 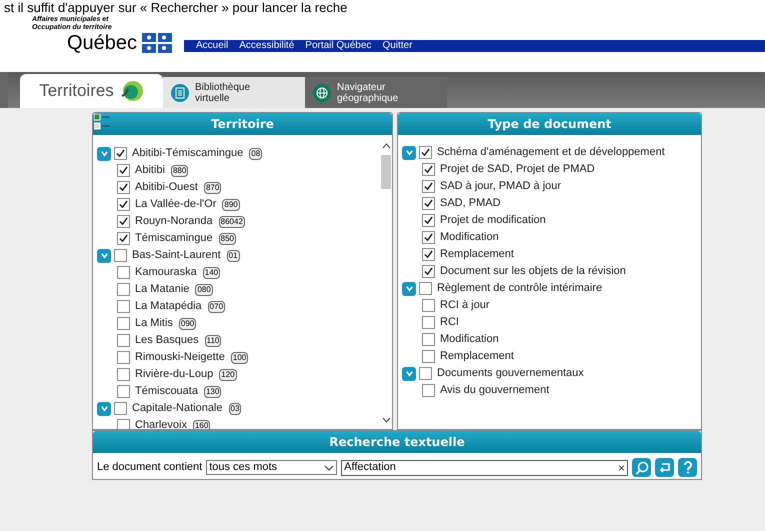 I want to click on tree-item-label: Rouyn-Noranda, so click(x=174, y=221).